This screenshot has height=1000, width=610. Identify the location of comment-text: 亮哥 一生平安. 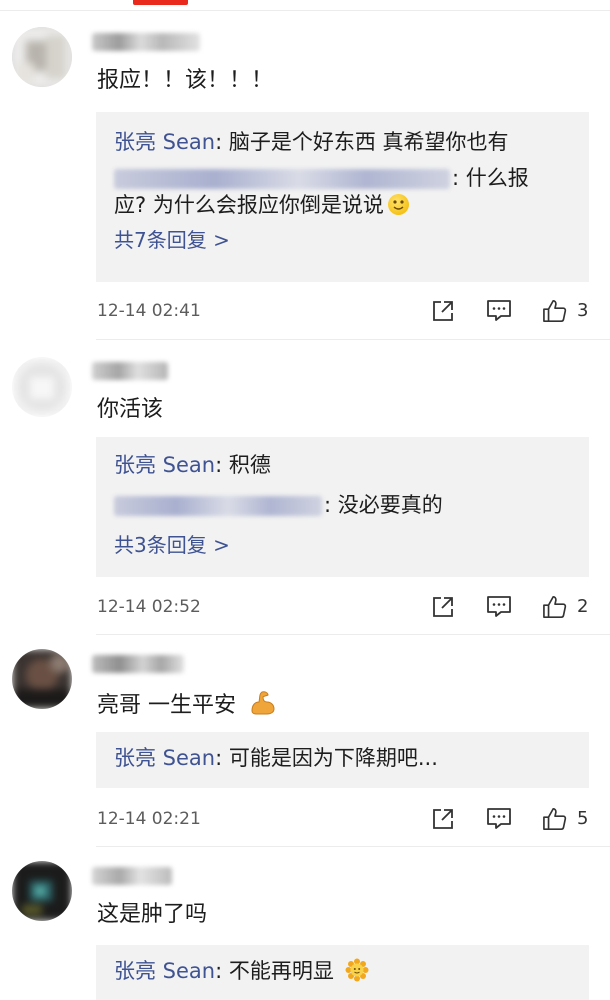
(187, 704).